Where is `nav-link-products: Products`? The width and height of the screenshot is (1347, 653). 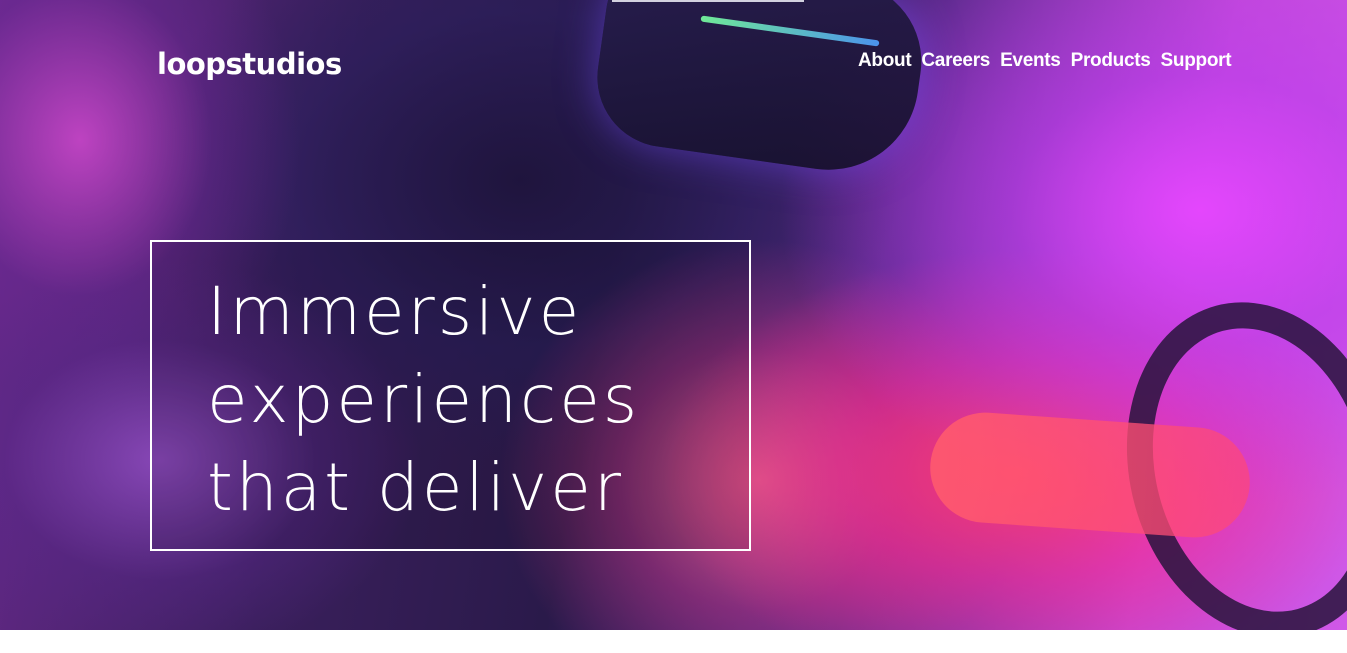
nav-link-products: Products is located at coordinates (1111, 60).